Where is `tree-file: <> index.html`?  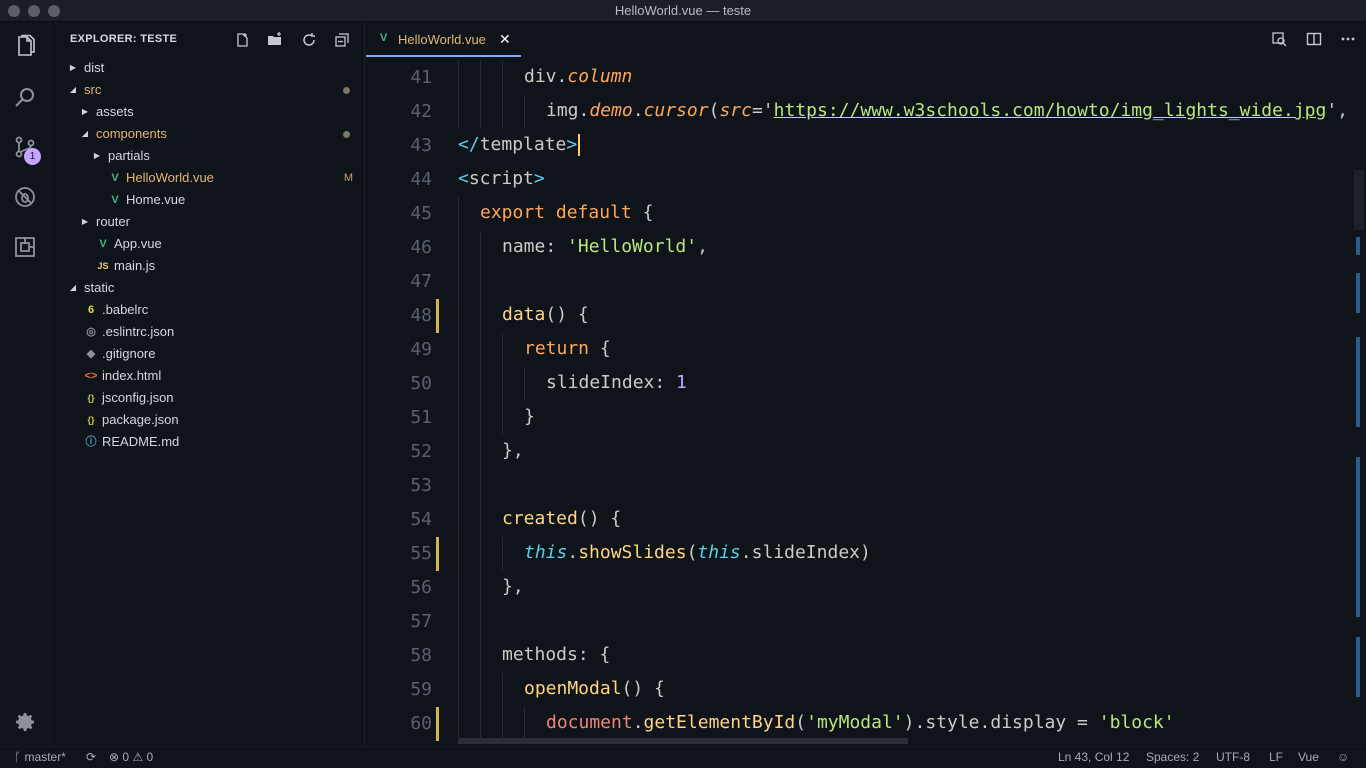
tree-file: <> index.html is located at coordinates (207, 376).